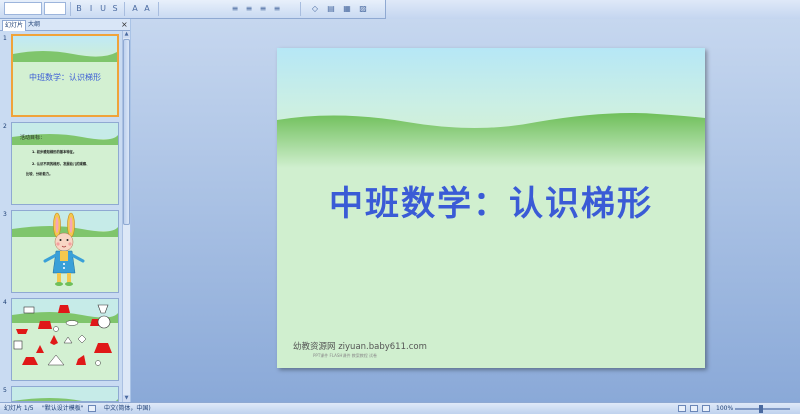 The width and height of the screenshot is (800, 414). I want to click on scroll-thumb, so click(126, 132).